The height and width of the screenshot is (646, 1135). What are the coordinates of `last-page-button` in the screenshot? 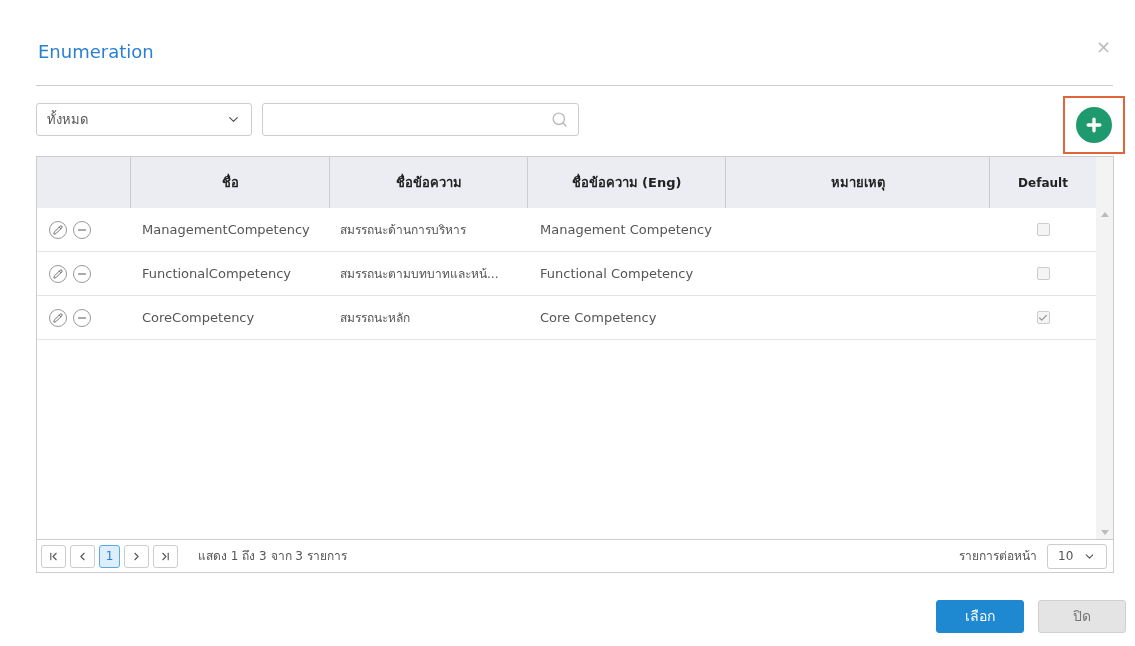 It's located at (165, 556).